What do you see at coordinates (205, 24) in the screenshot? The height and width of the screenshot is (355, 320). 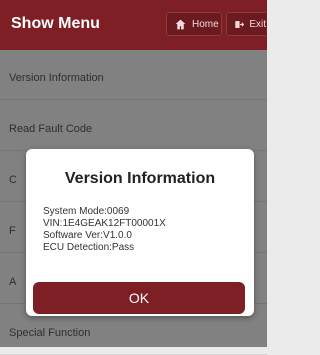 I see `home-button-label: Home` at bounding box center [205, 24].